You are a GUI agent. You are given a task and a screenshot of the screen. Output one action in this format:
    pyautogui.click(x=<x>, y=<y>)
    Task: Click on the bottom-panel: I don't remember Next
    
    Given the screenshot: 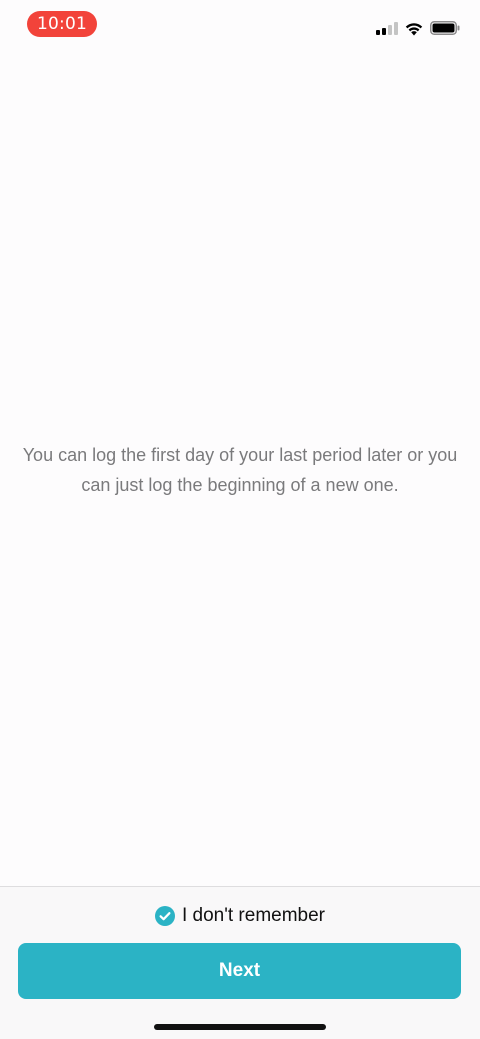 What is the action you would take?
    pyautogui.click(x=240, y=962)
    